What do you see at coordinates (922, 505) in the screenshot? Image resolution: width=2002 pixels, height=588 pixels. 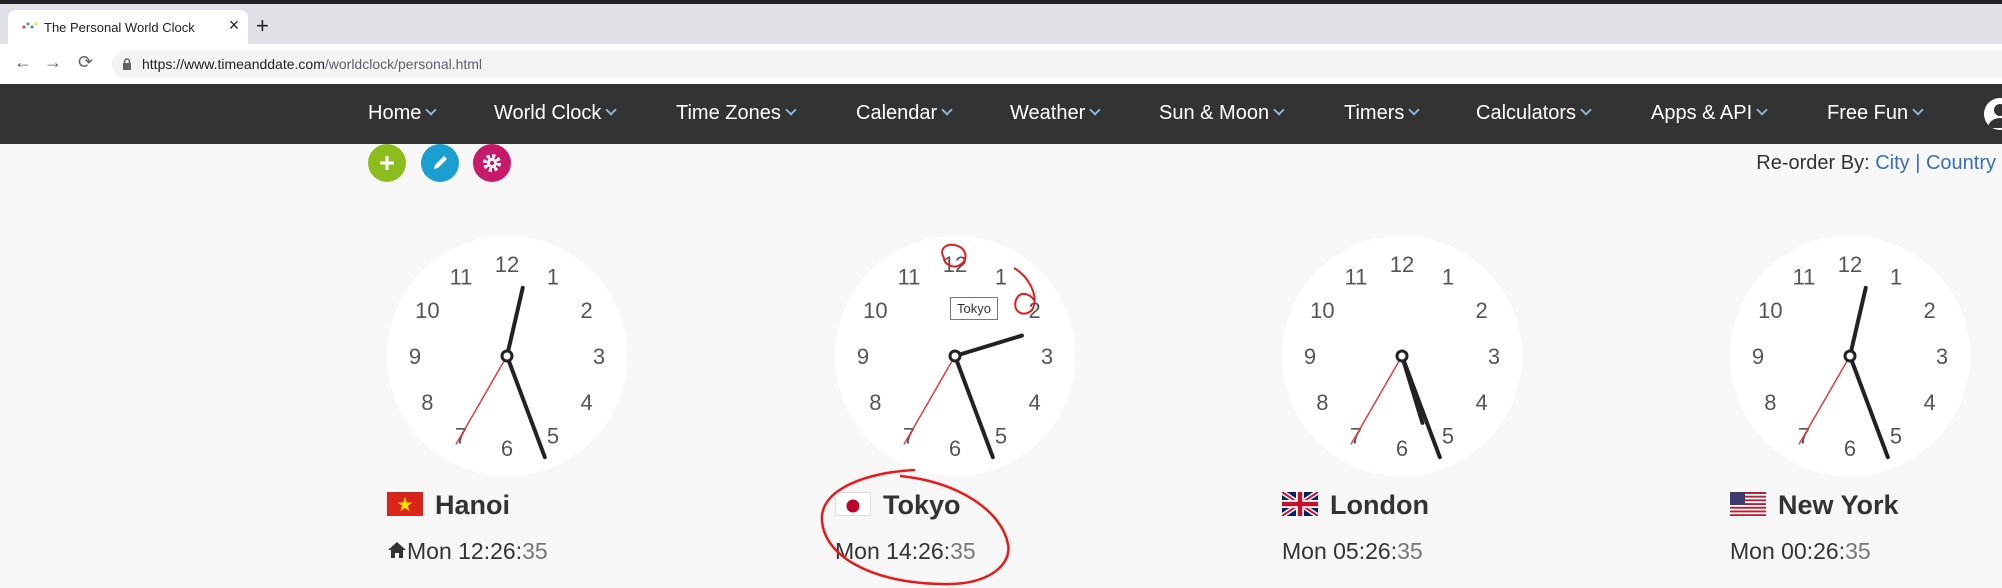 I see `city-name: Tokyo` at bounding box center [922, 505].